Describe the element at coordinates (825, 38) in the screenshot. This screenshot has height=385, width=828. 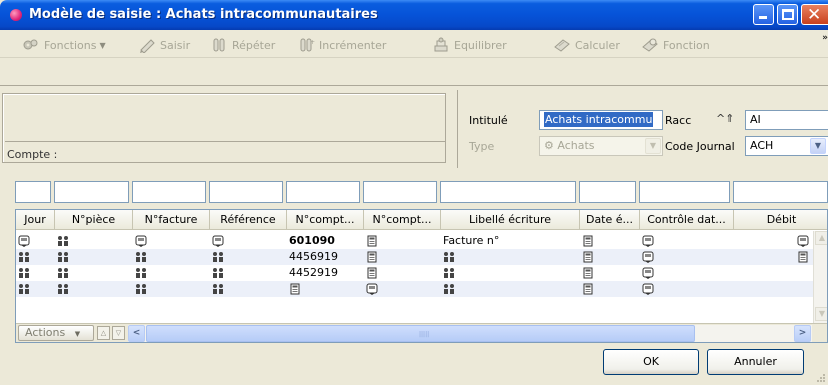
I see `toolbar-overflow-button: »` at that location.